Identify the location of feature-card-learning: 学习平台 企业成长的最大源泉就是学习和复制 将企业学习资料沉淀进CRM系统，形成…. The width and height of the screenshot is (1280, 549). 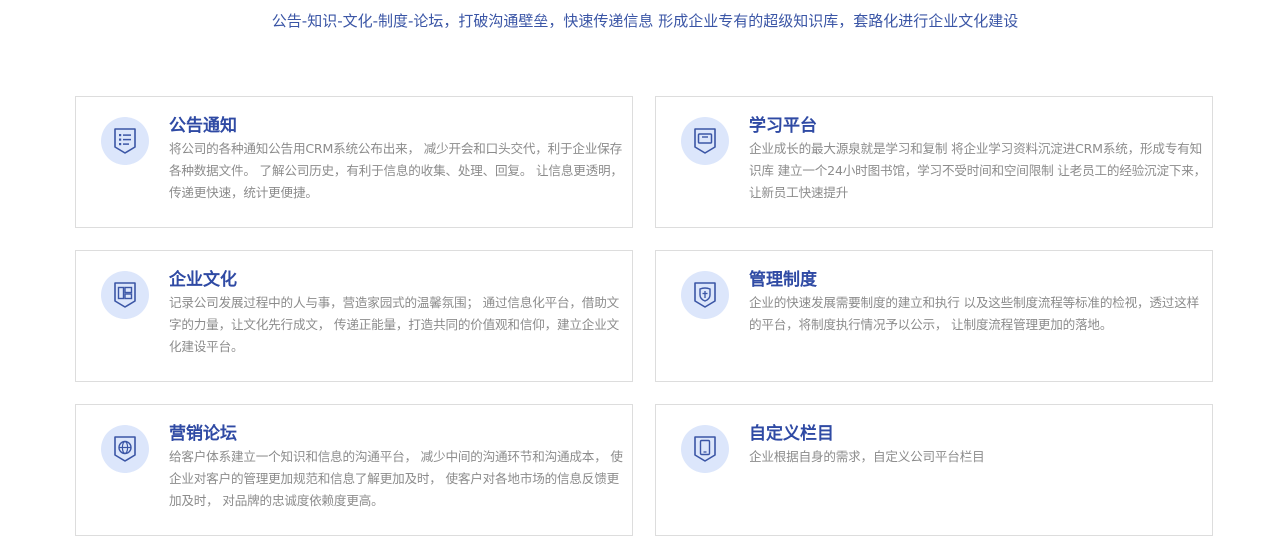
(934, 162).